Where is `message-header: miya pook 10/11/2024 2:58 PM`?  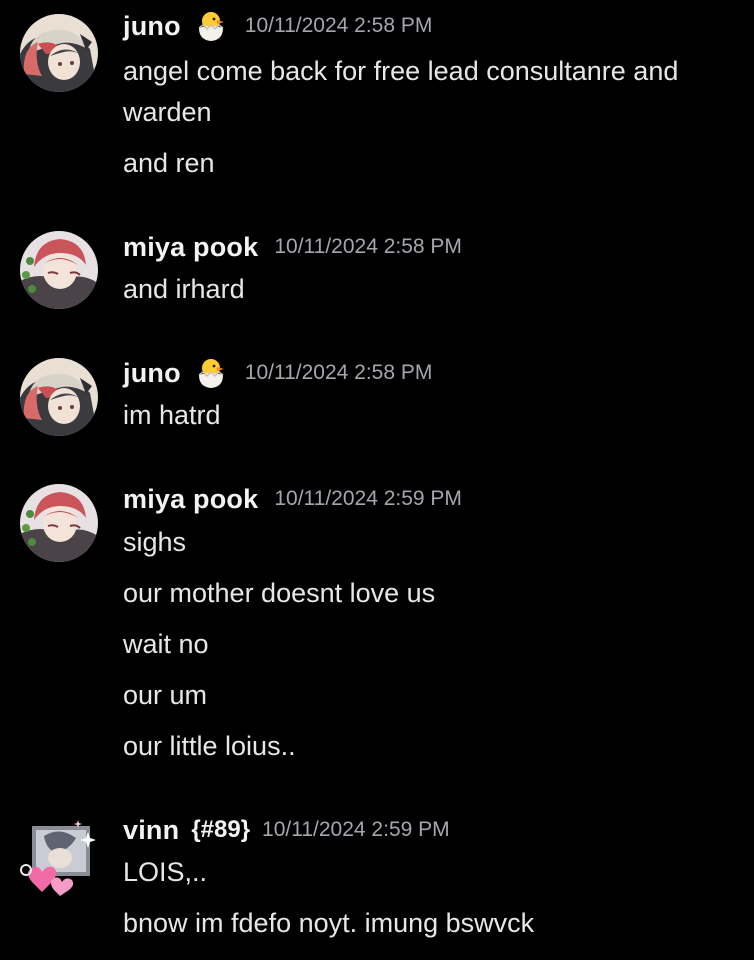 message-header: miya pook 10/11/2024 2:58 PM is located at coordinates (292, 247).